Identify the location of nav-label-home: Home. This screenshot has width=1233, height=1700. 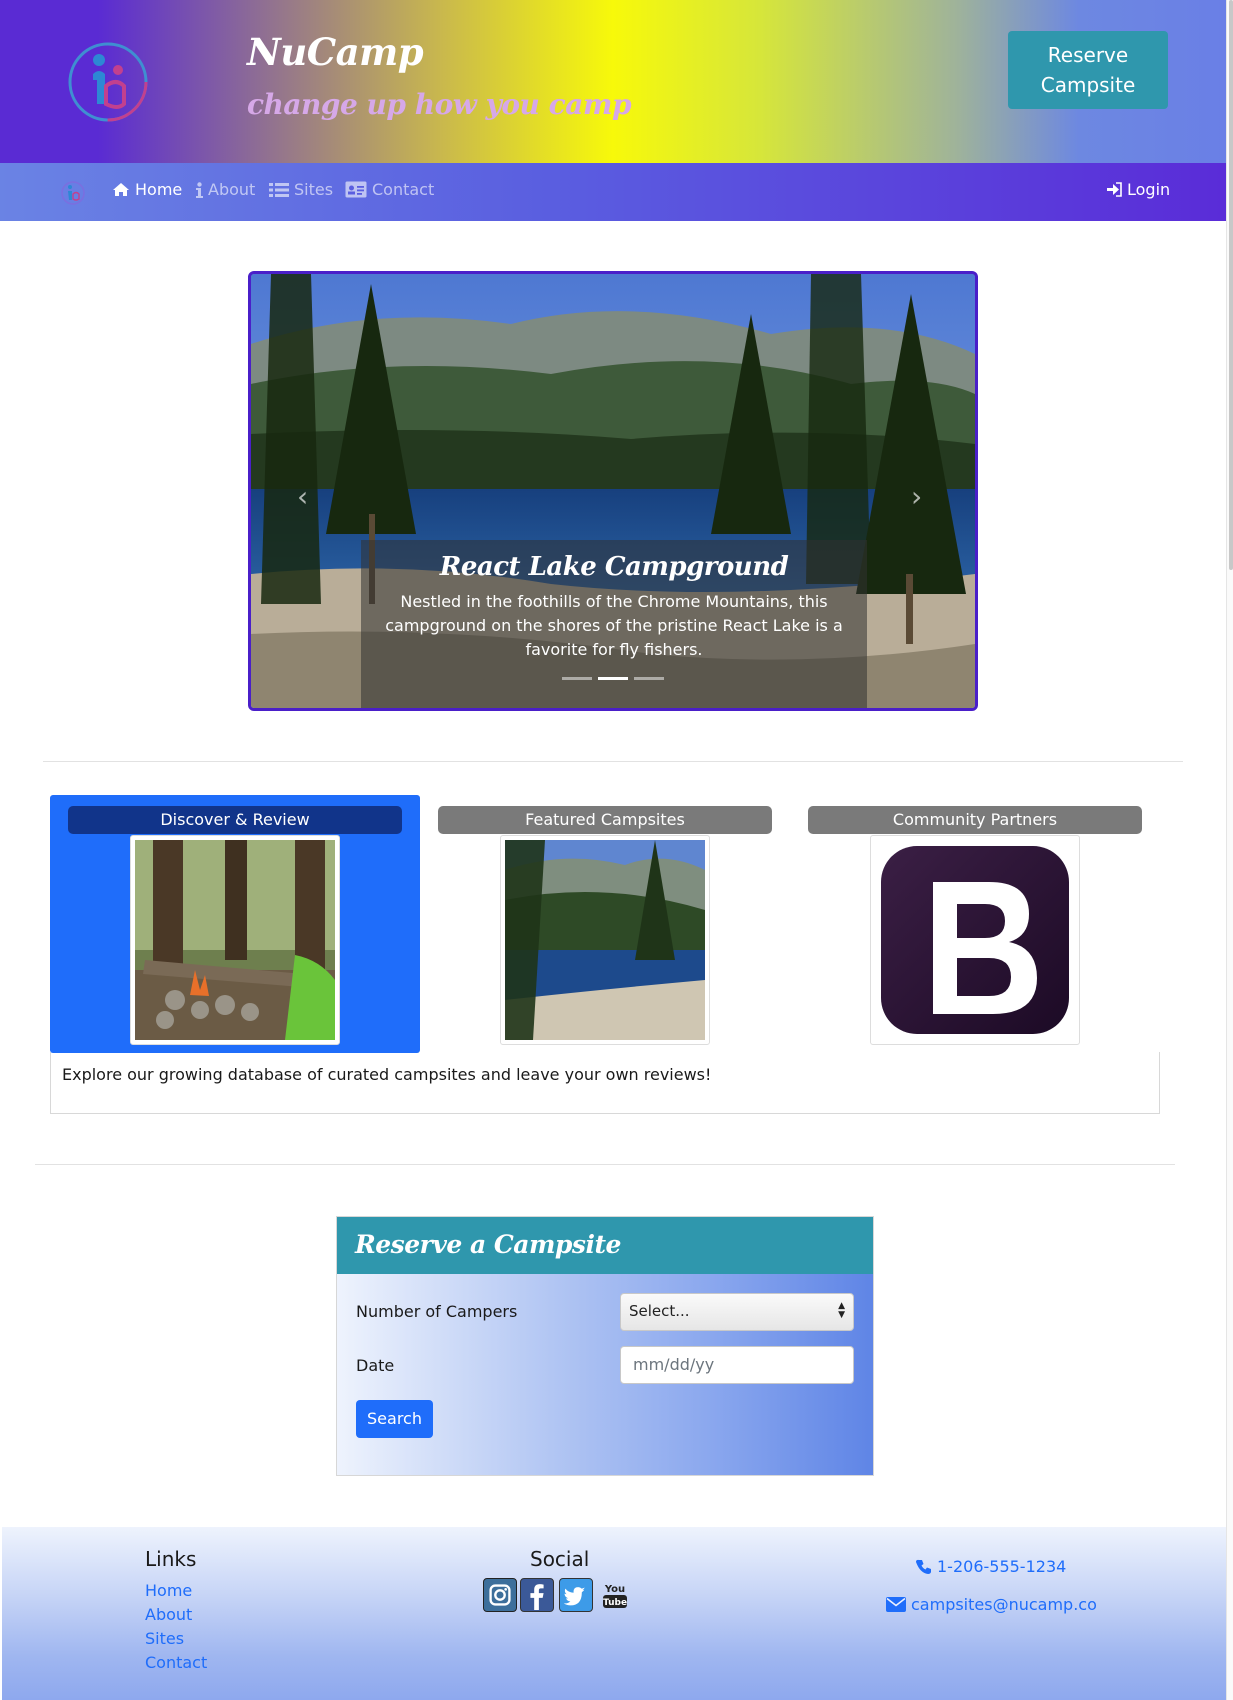
(159, 189).